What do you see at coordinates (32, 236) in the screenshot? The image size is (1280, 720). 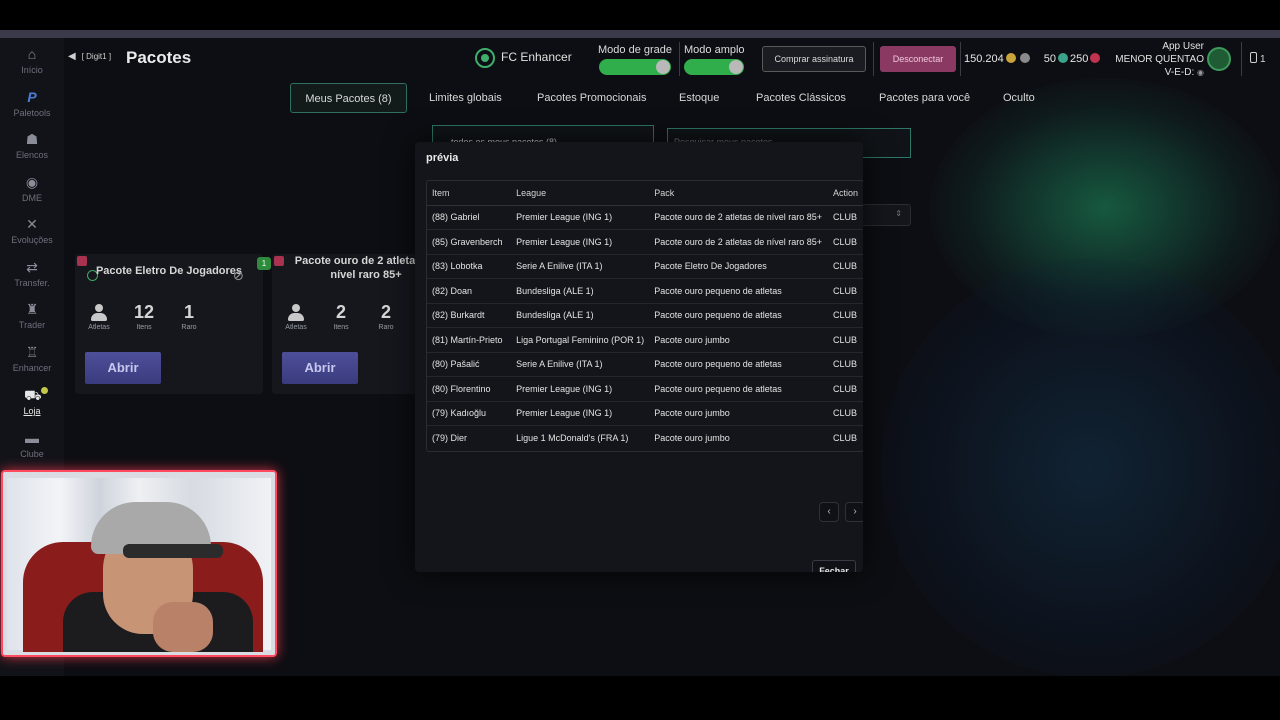 I see `sidebar-item-evolutions: ✕ Evoluções` at bounding box center [32, 236].